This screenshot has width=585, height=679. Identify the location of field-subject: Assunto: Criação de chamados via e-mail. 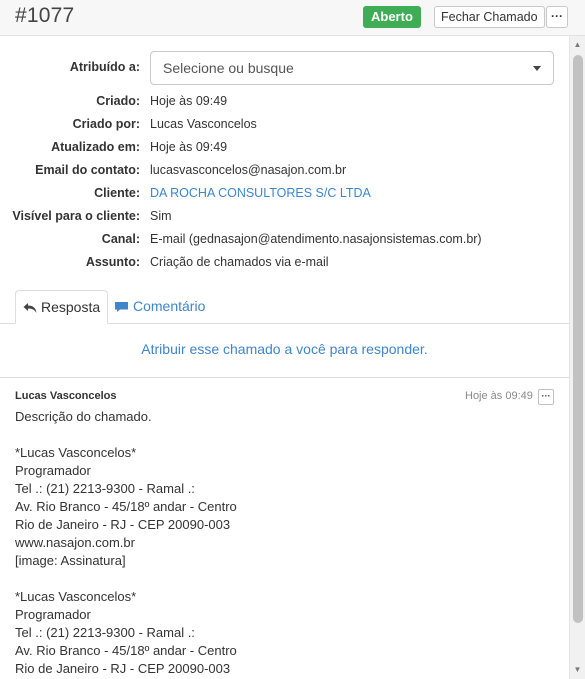
(284, 262).